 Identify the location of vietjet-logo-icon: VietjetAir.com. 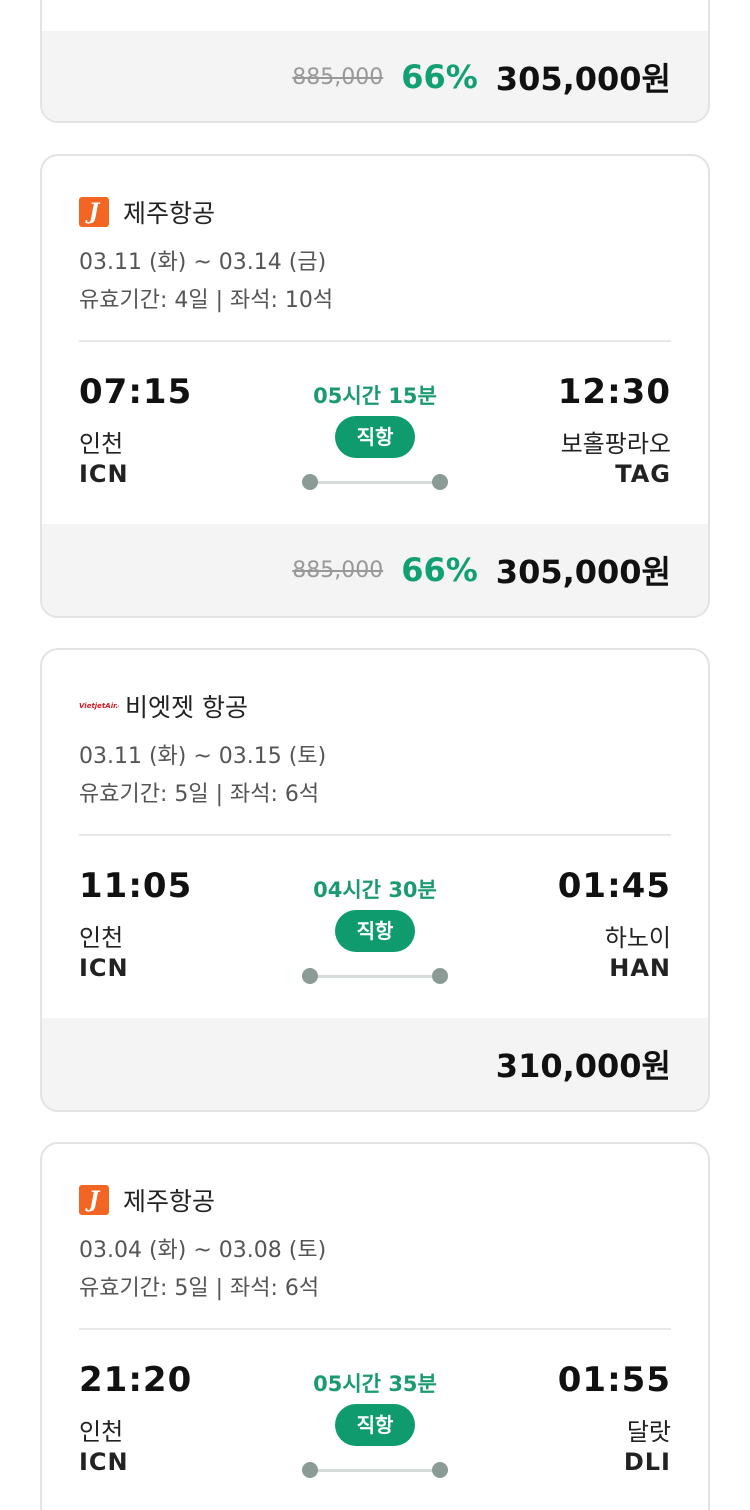
(99, 706).